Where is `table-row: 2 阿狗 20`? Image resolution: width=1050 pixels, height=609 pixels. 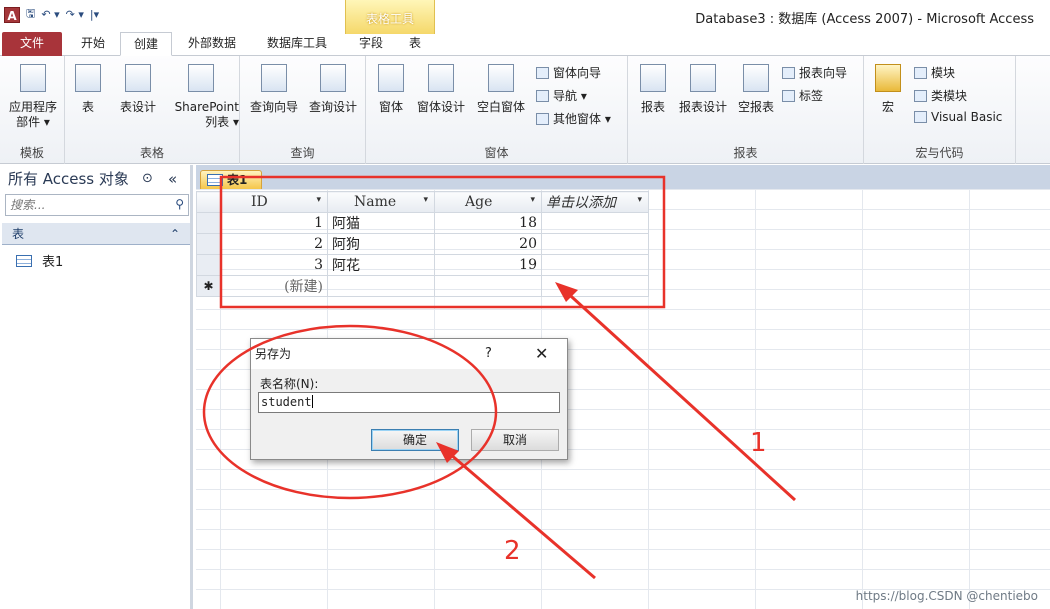 table-row: 2 阿狗 20 is located at coordinates (422, 244).